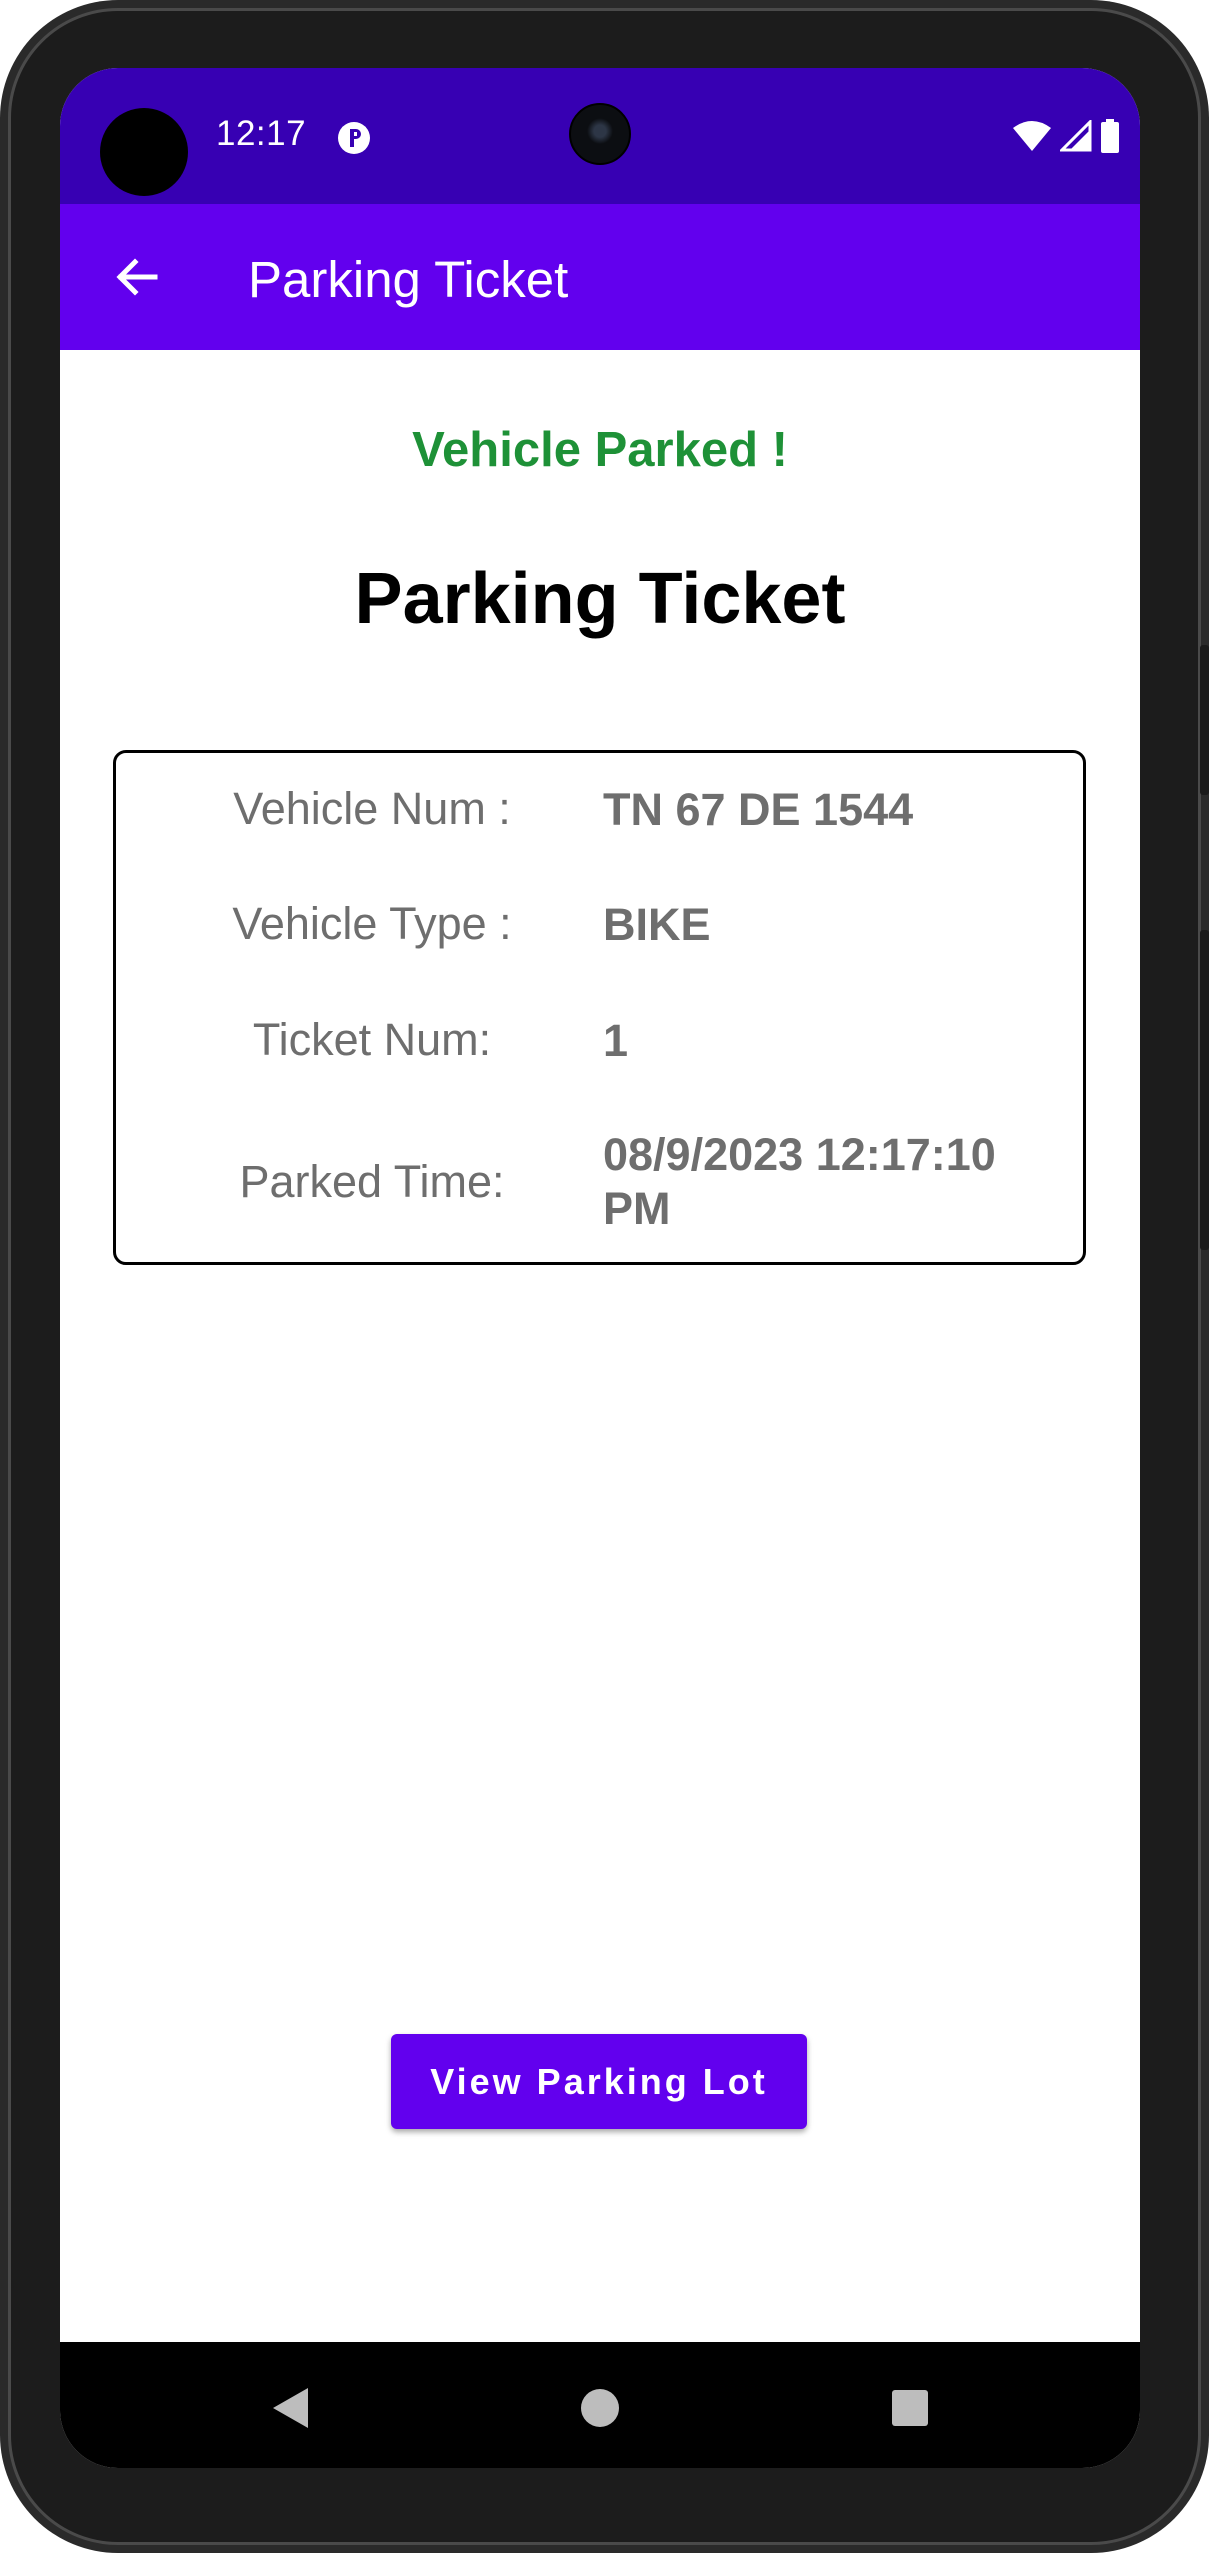 This screenshot has width=1209, height=2553. Describe the element at coordinates (261, 133) in the screenshot. I see `status-time: 12:17` at that location.